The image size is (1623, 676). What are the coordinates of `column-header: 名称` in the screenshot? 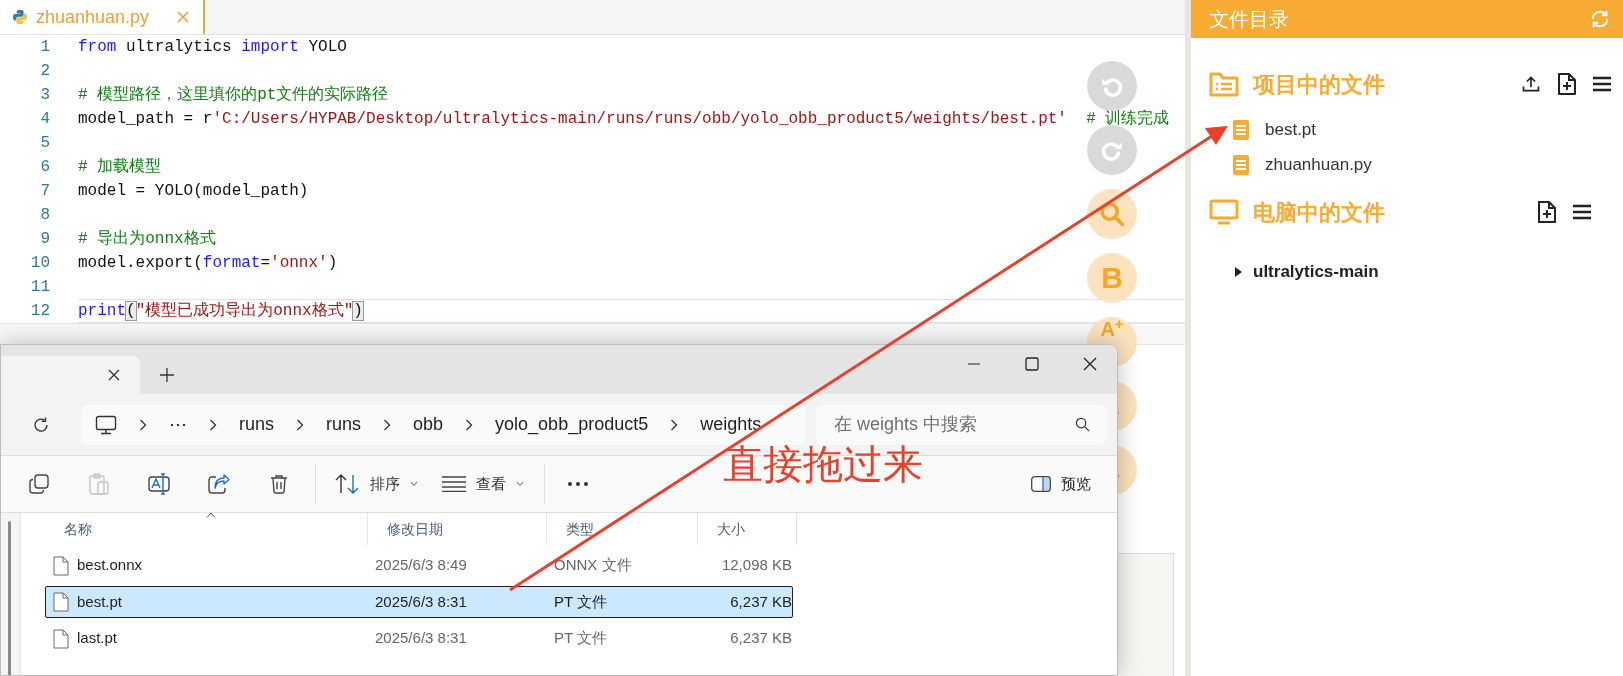 It's located at (206, 529).